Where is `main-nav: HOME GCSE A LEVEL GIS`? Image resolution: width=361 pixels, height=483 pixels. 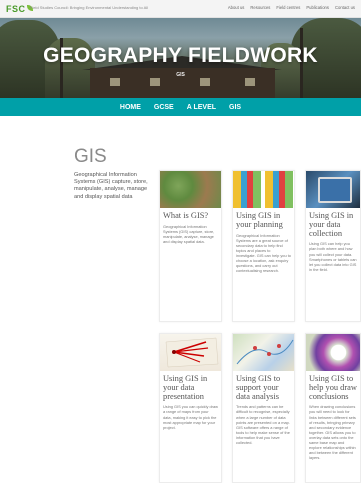
main-nav: HOME GCSE A LEVEL GIS is located at coordinates (180, 107).